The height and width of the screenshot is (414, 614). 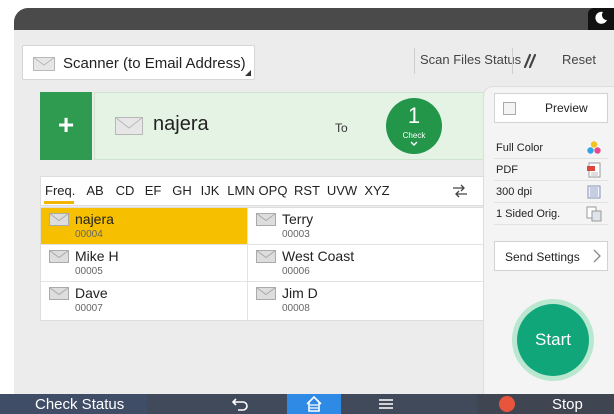 What do you see at coordinates (94, 219) in the screenshot?
I see `address-name: najera` at bounding box center [94, 219].